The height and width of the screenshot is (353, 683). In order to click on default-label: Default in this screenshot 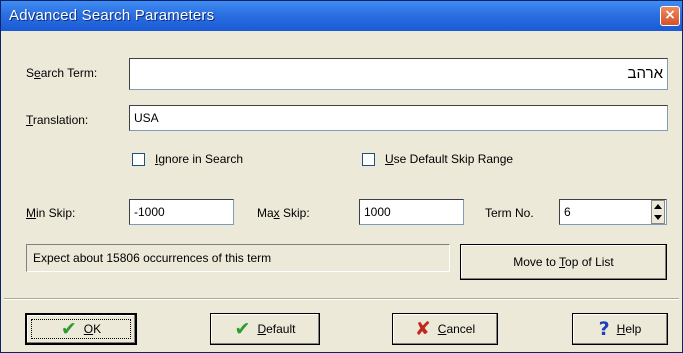, I will do `click(276, 329)`.